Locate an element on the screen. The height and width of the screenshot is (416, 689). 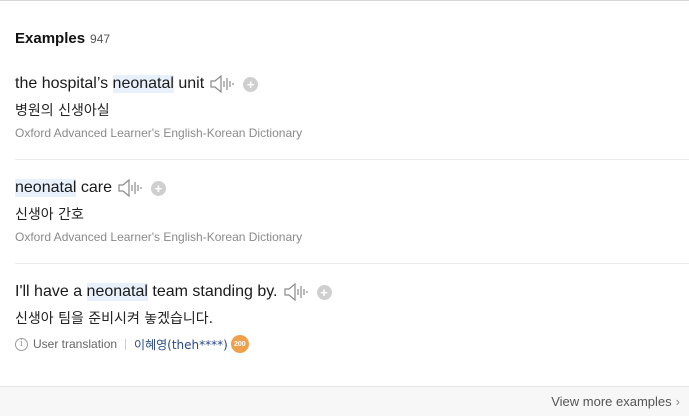
examples-header: Examples 947 is located at coordinates (62, 38).